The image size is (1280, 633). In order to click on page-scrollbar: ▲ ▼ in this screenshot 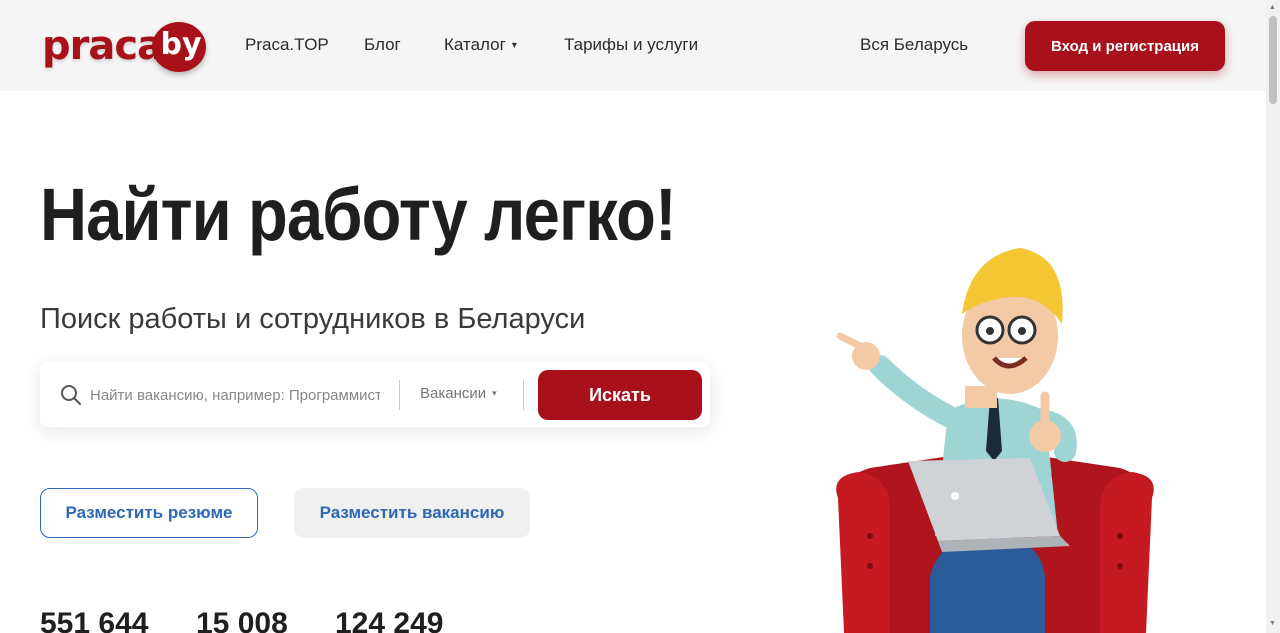, I will do `click(1273, 316)`.